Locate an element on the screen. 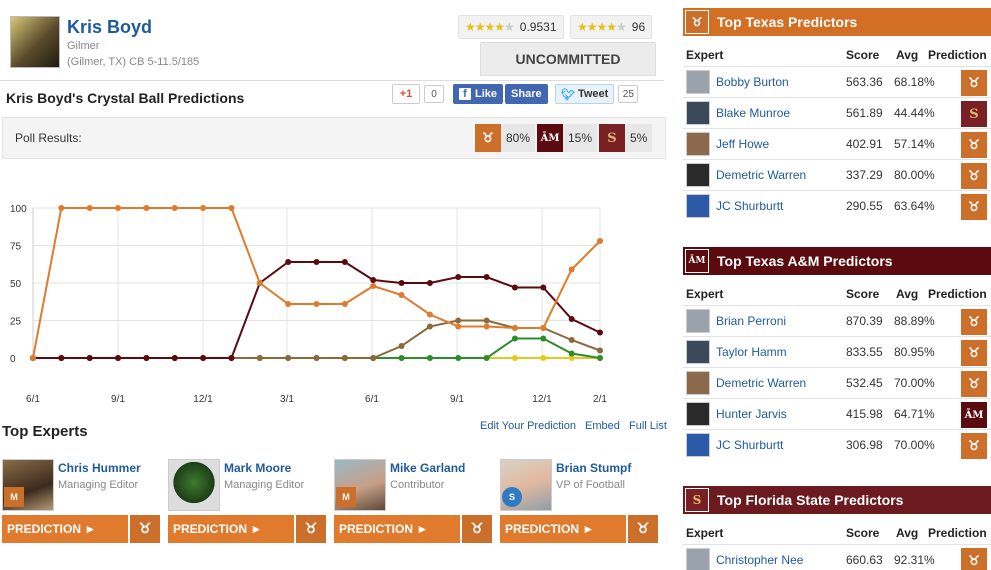  predictor-avg: 68.18% is located at coordinates (914, 82).